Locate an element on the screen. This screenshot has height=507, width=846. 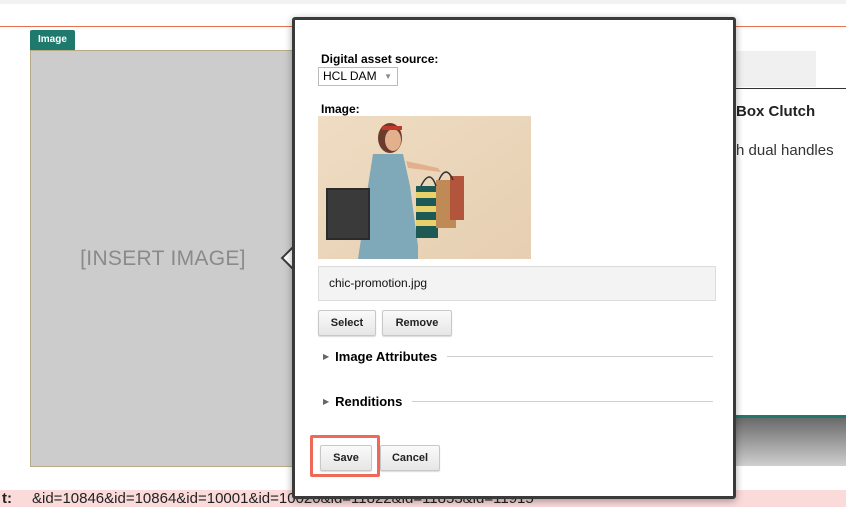
image-preview is located at coordinates (424, 187).